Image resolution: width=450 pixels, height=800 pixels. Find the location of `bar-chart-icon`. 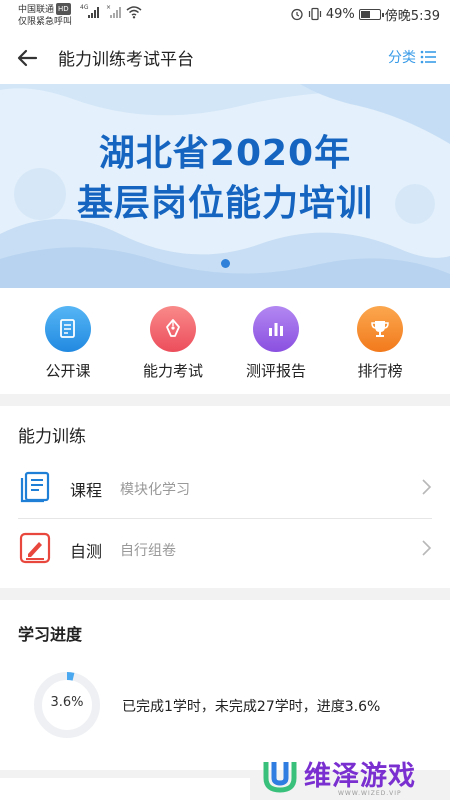

bar-chart-icon is located at coordinates (276, 329).